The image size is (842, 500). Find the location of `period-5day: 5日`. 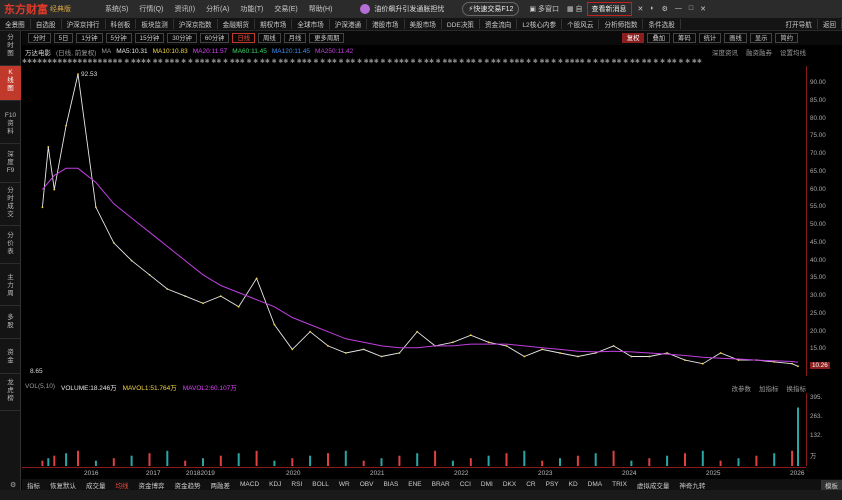

period-5day: 5日 is located at coordinates (63, 38).